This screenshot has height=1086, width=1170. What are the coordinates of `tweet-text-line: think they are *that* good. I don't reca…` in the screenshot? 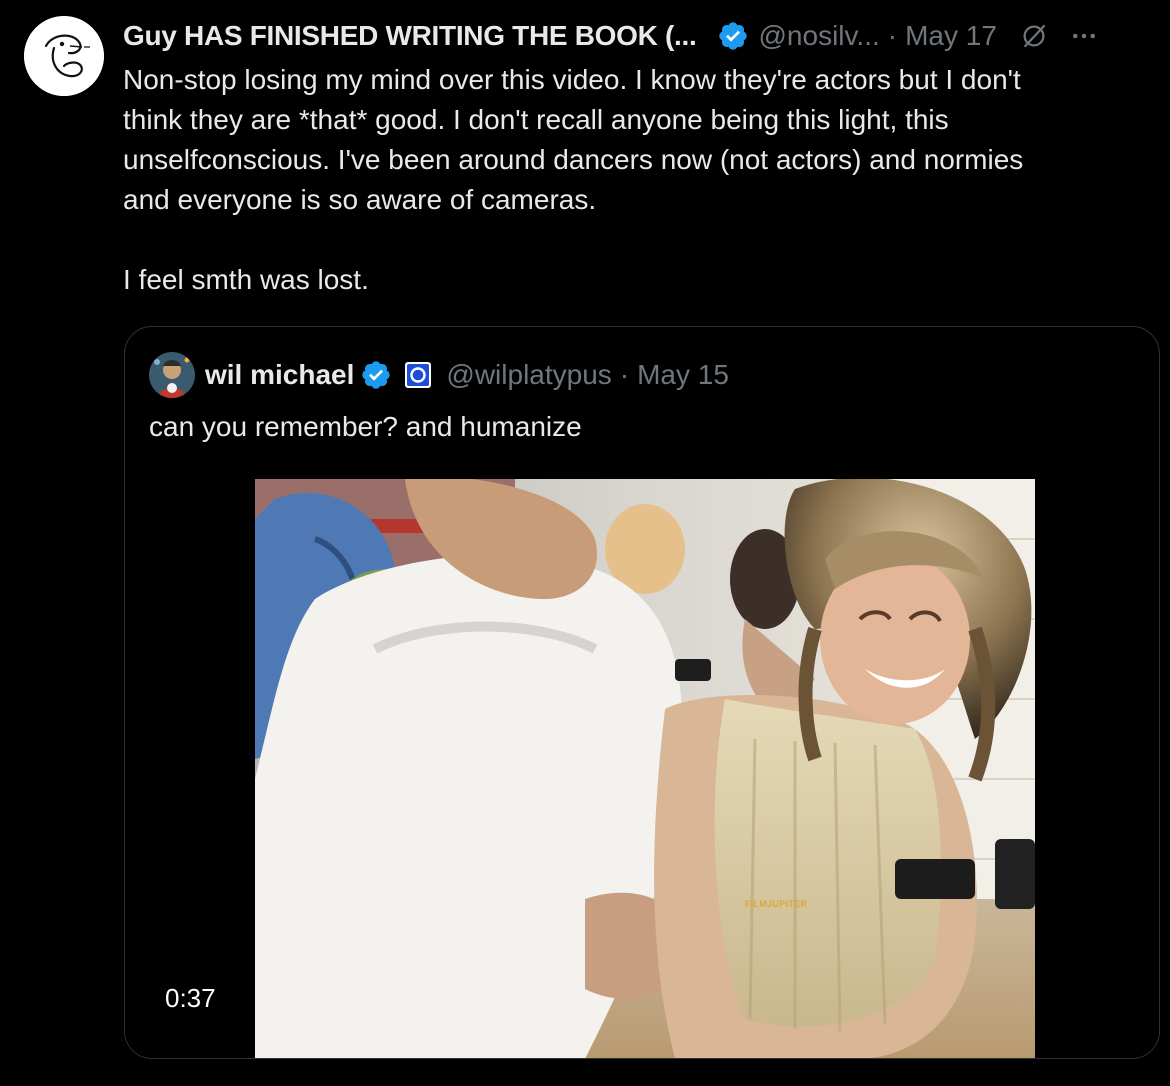 It's located at (536, 119).